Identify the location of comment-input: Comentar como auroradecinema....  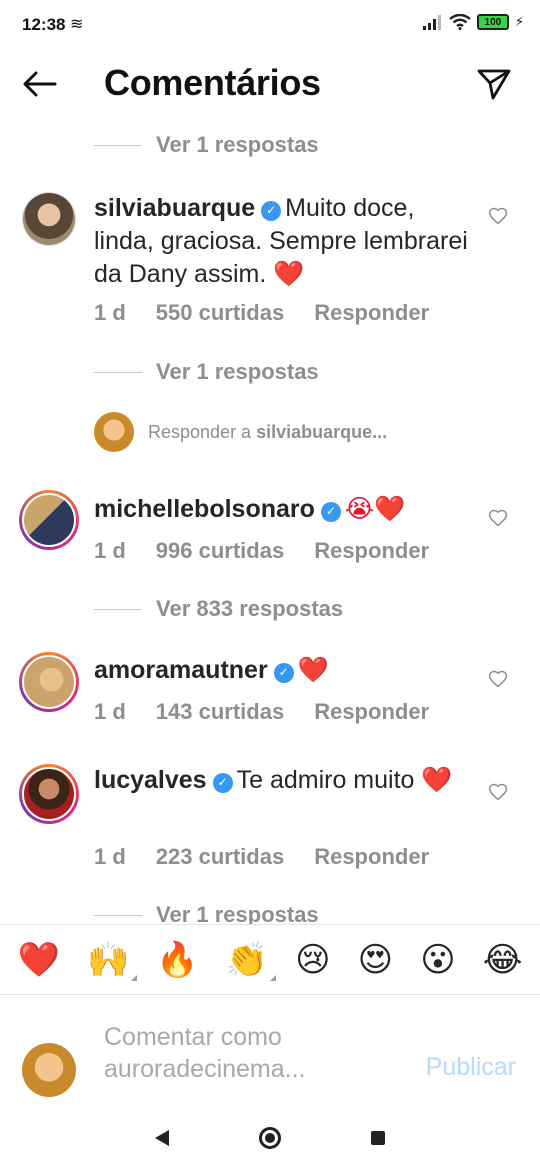
(244, 1053).